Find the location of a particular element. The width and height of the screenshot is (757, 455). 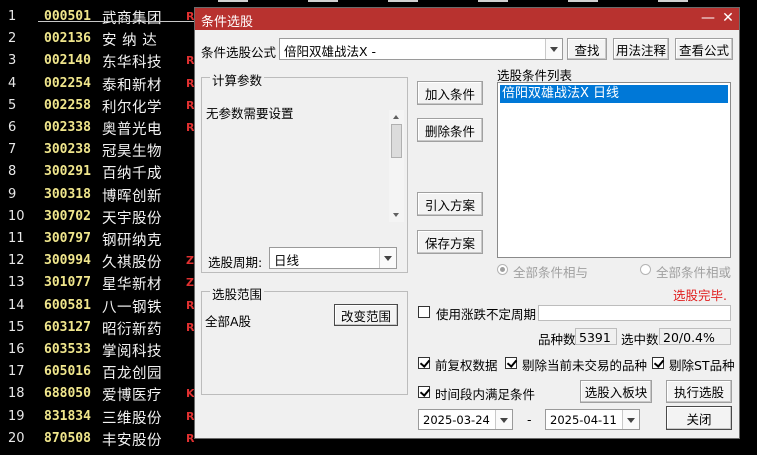

selected-count-value: 20/0.4% is located at coordinates (689, 337).